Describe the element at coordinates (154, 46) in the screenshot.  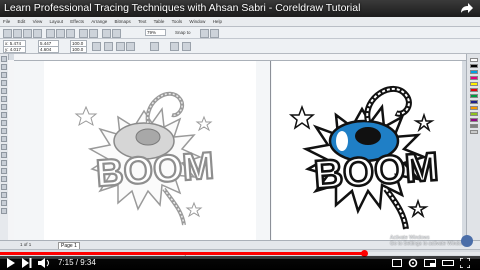
I see `outline-width-icon` at that location.